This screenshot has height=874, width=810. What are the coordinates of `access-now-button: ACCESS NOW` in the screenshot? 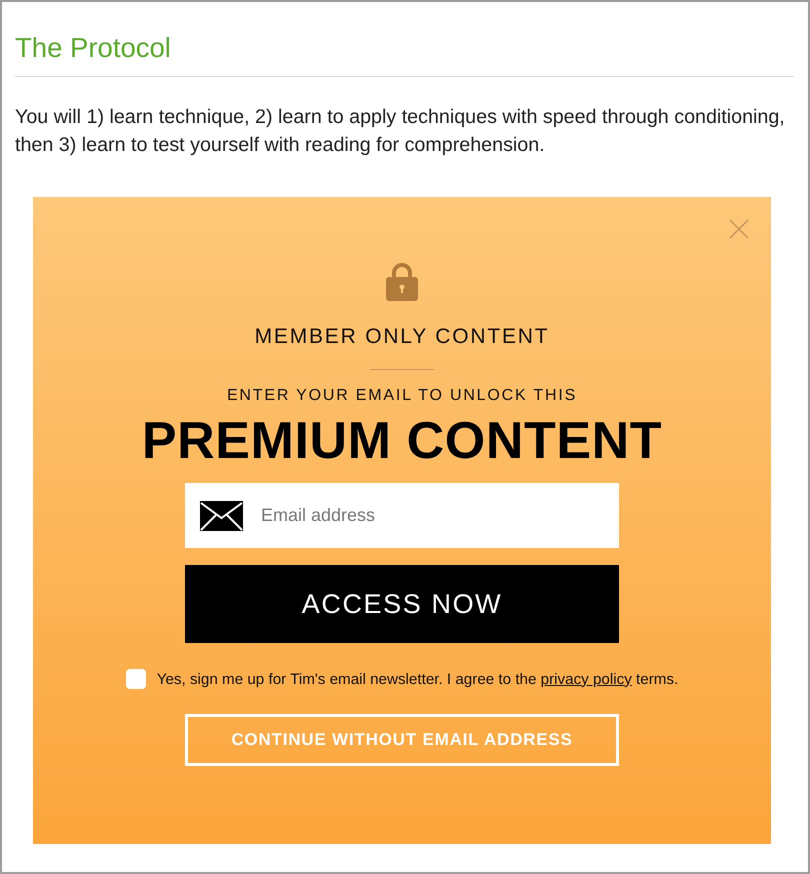 It's located at (402, 604).